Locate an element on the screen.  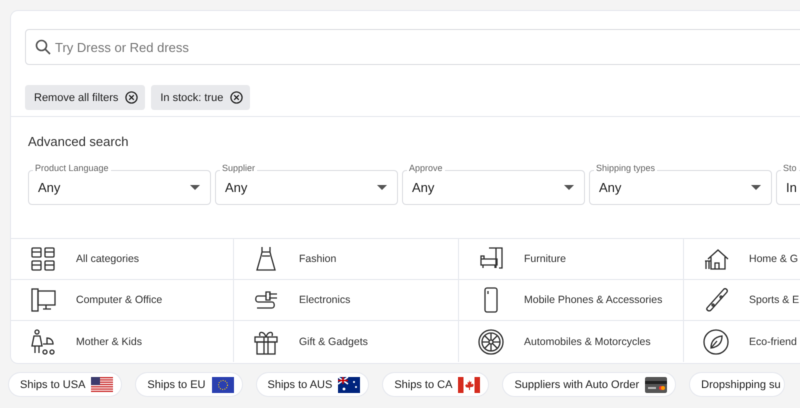
category-label: Home & G is located at coordinates (773, 259).